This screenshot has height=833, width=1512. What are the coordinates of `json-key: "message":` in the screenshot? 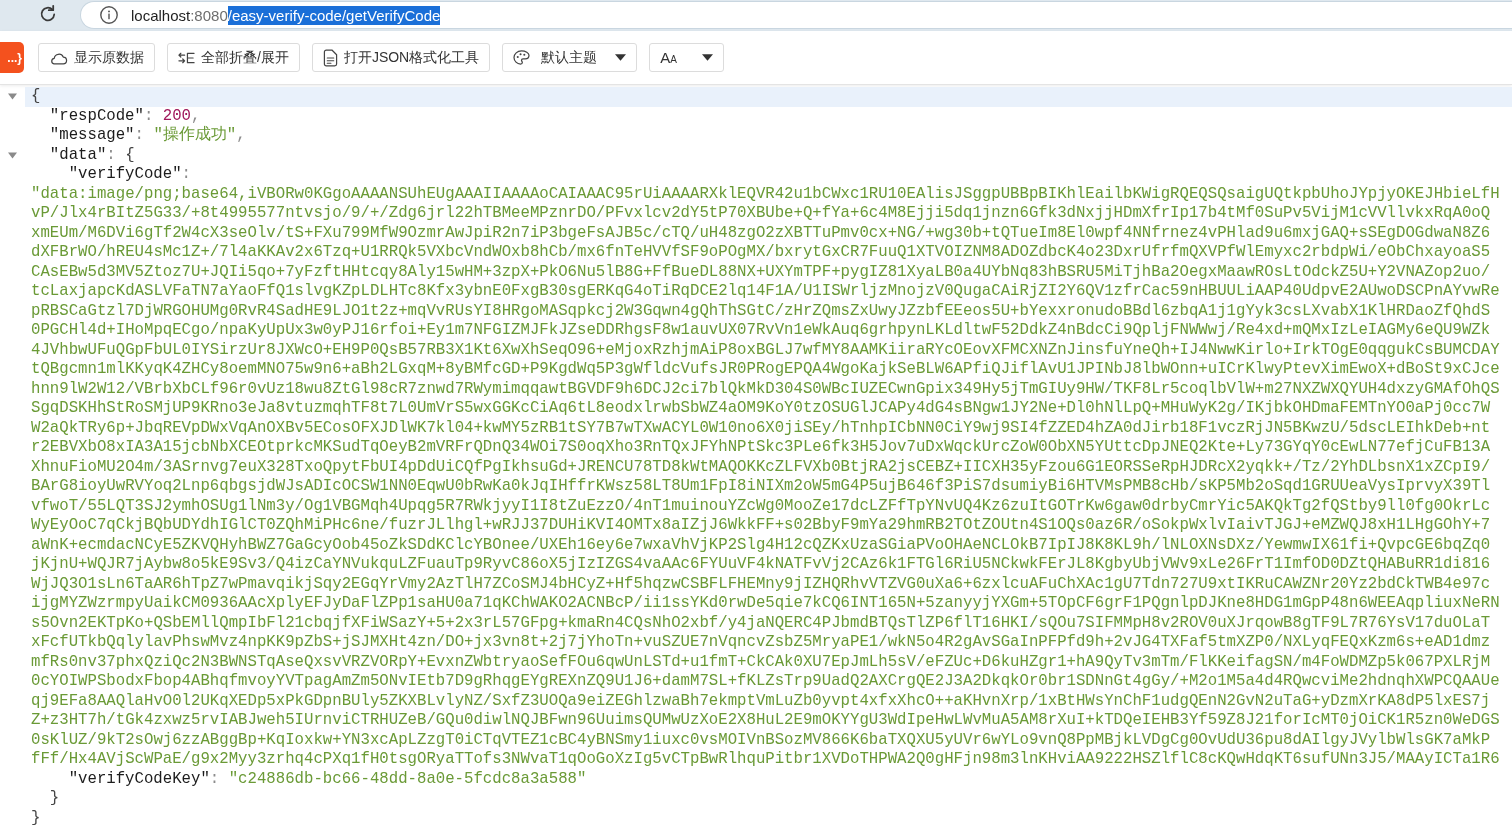 It's located at (96, 135).